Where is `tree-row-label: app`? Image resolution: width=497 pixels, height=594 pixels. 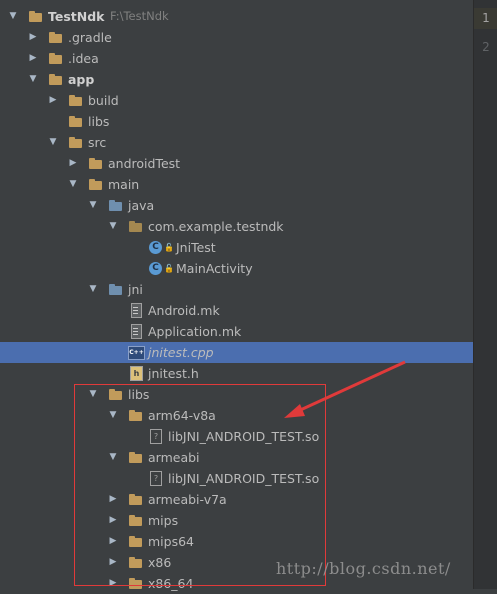
tree-row-label: app is located at coordinates (81, 79).